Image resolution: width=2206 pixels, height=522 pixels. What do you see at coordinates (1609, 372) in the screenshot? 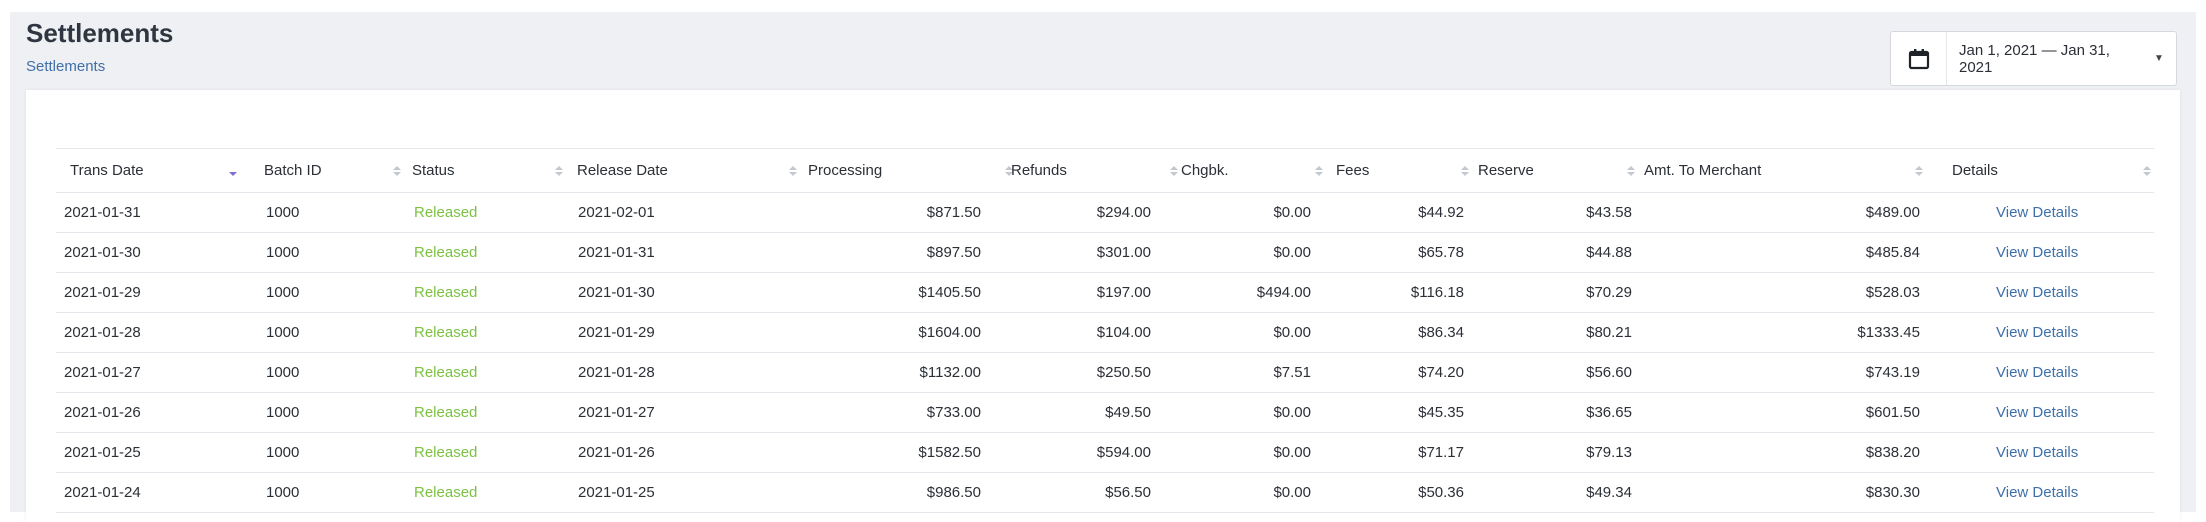
I see `cell-reserve: $56.60` at bounding box center [1609, 372].